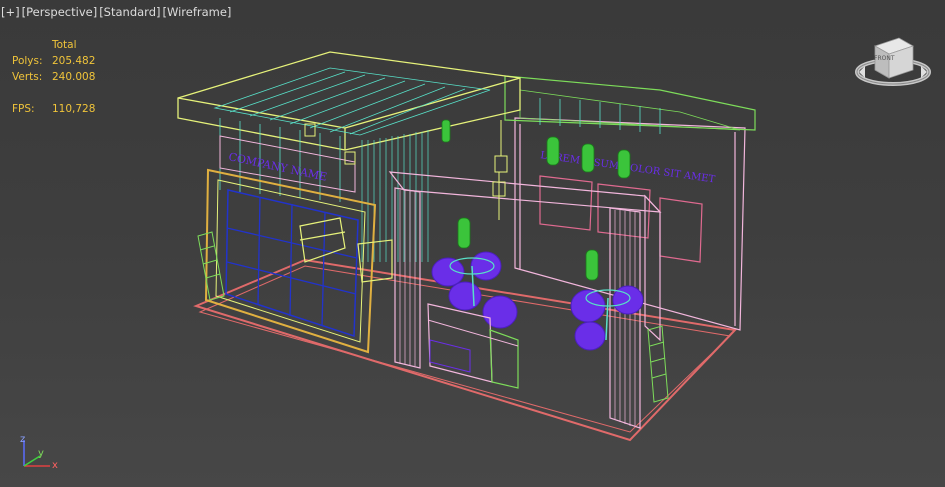 The height and width of the screenshot is (487, 945). Describe the element at coordinates (211, 266) in the screenshot. I see `shelf-left` at that location.